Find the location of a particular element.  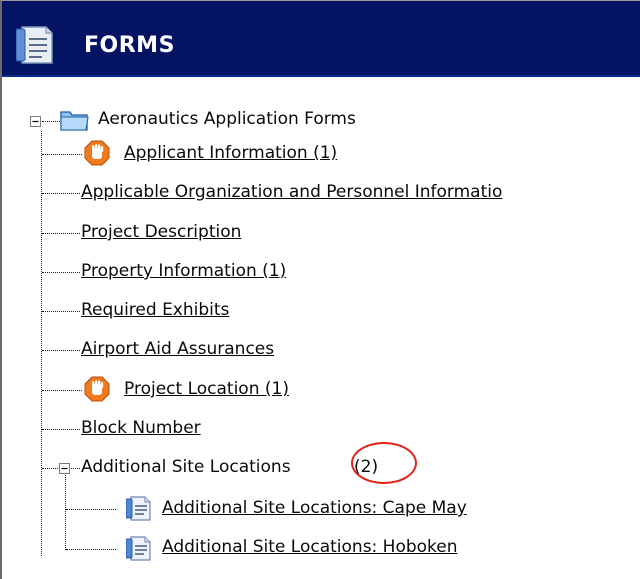

page-title: FORMS is located at coordinates (129, 45).